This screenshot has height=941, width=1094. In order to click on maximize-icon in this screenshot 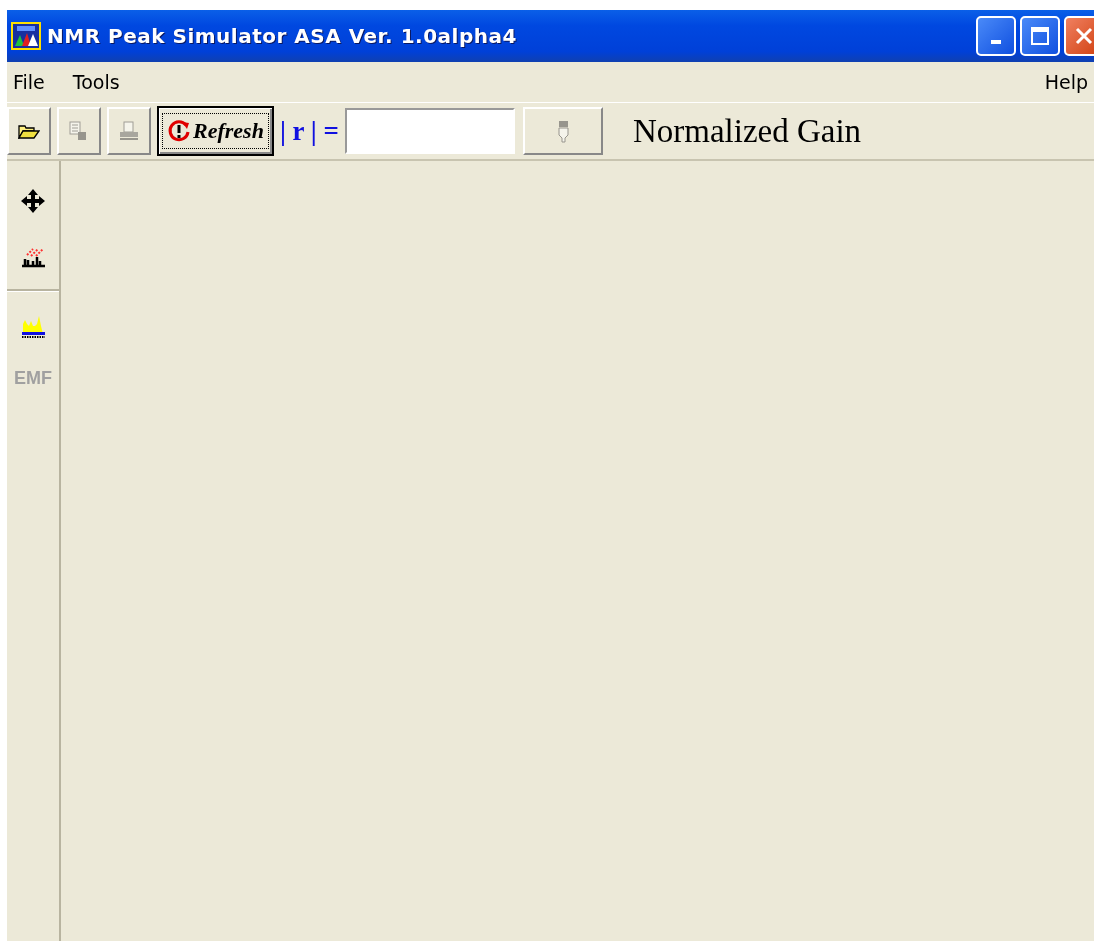, I will do `click(1040, 36)`.